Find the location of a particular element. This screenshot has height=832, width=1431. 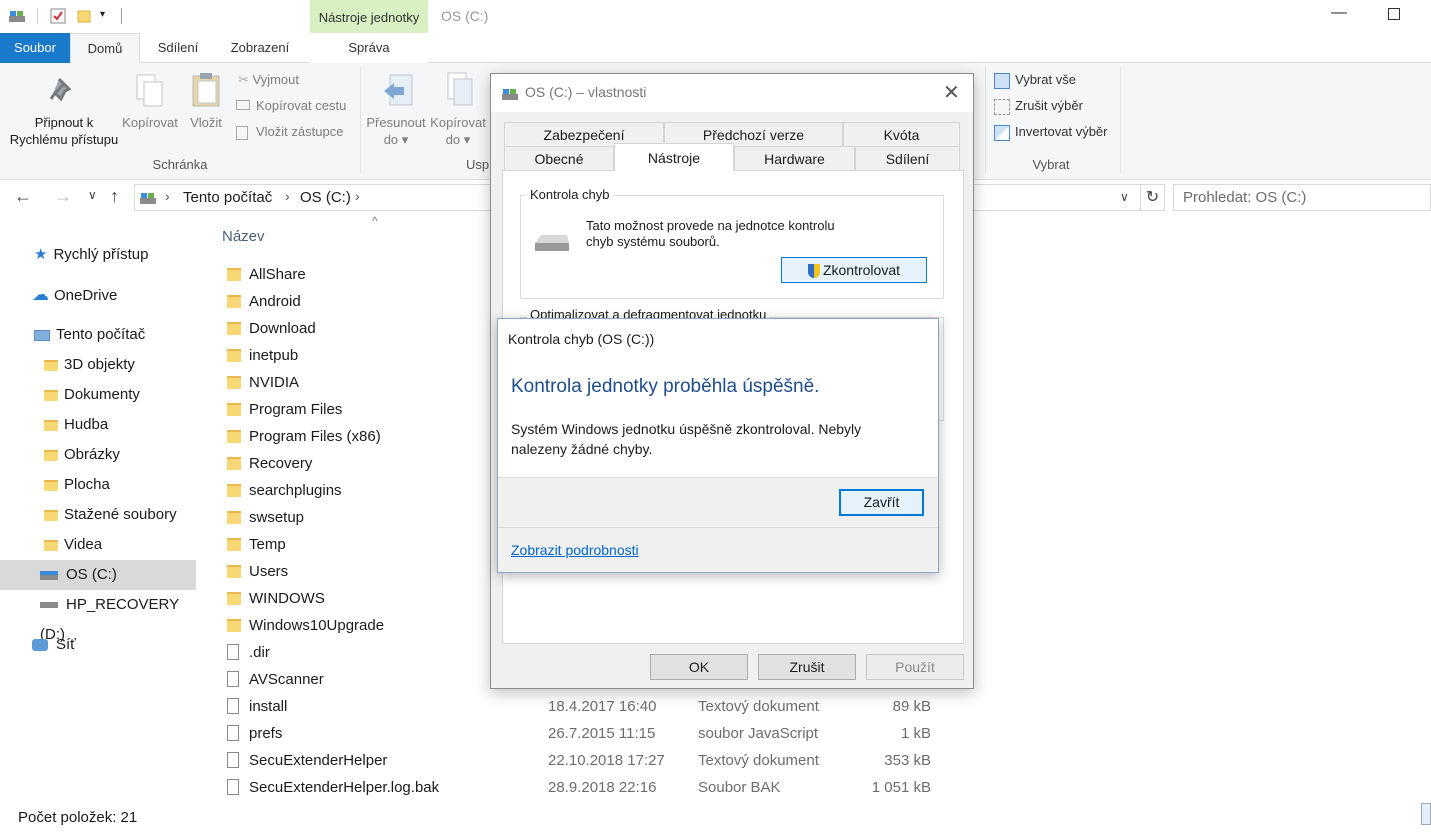

details-view-icon is located at coordinates (1426, 814).